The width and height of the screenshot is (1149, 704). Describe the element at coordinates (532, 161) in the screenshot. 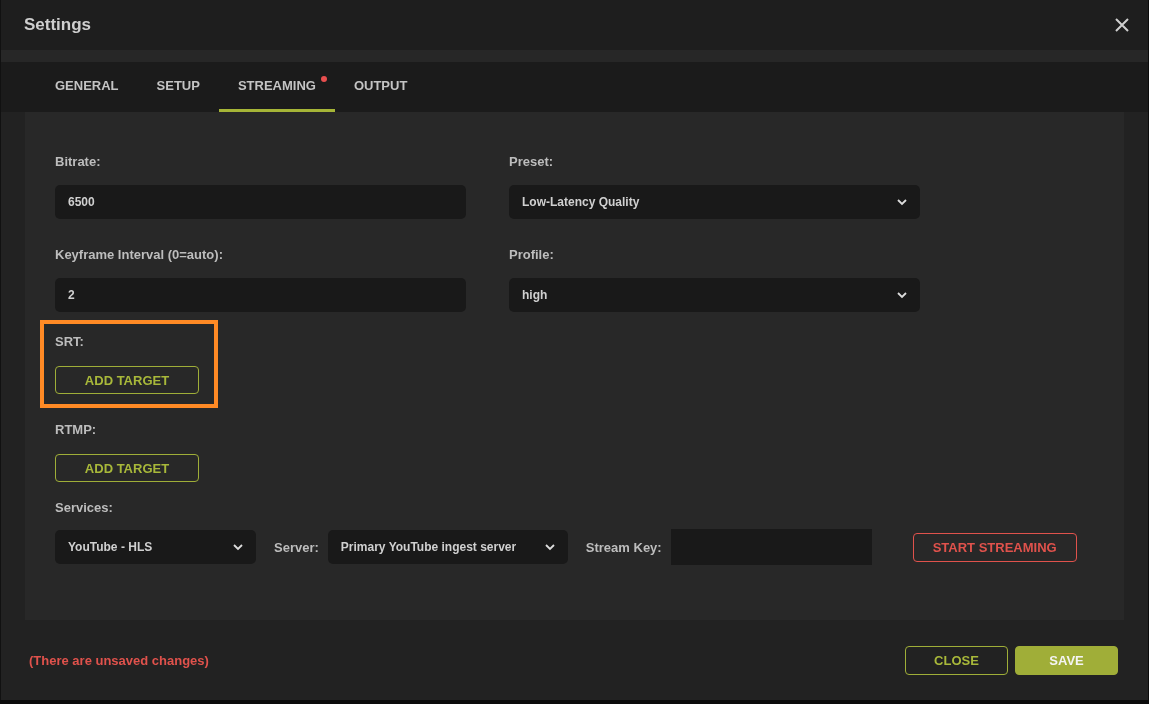

I see `field-label: Preset:` at that location.